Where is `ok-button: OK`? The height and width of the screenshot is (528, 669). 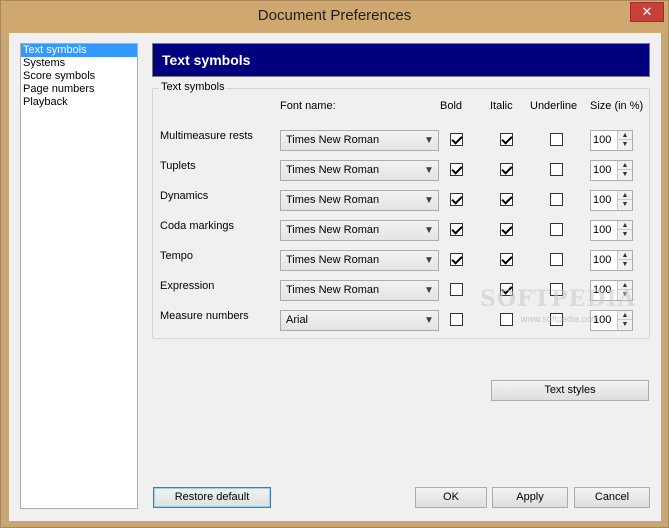
ok-button: OK is located at coordinates (451, 497).